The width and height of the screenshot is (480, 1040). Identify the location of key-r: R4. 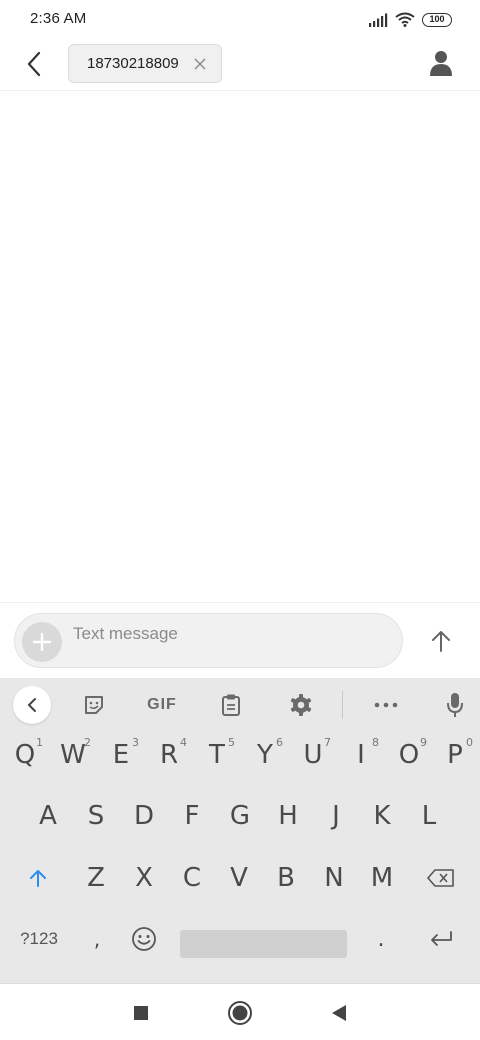
(169, 755).